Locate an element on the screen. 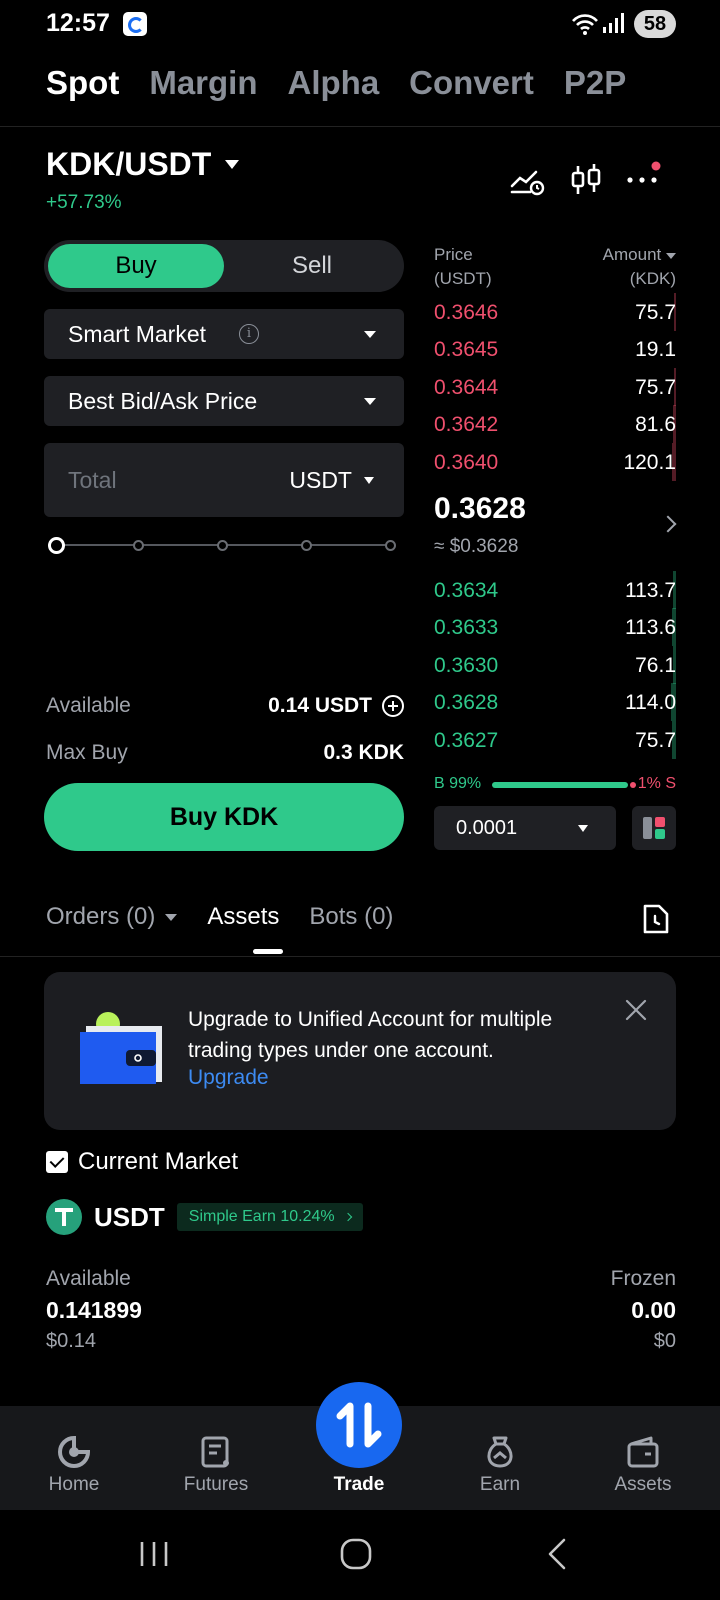 Image resolution: width=720 pixels, height=1600 pixels. available-row: Available 0.14 USDT is located at coordinates (225, 706).